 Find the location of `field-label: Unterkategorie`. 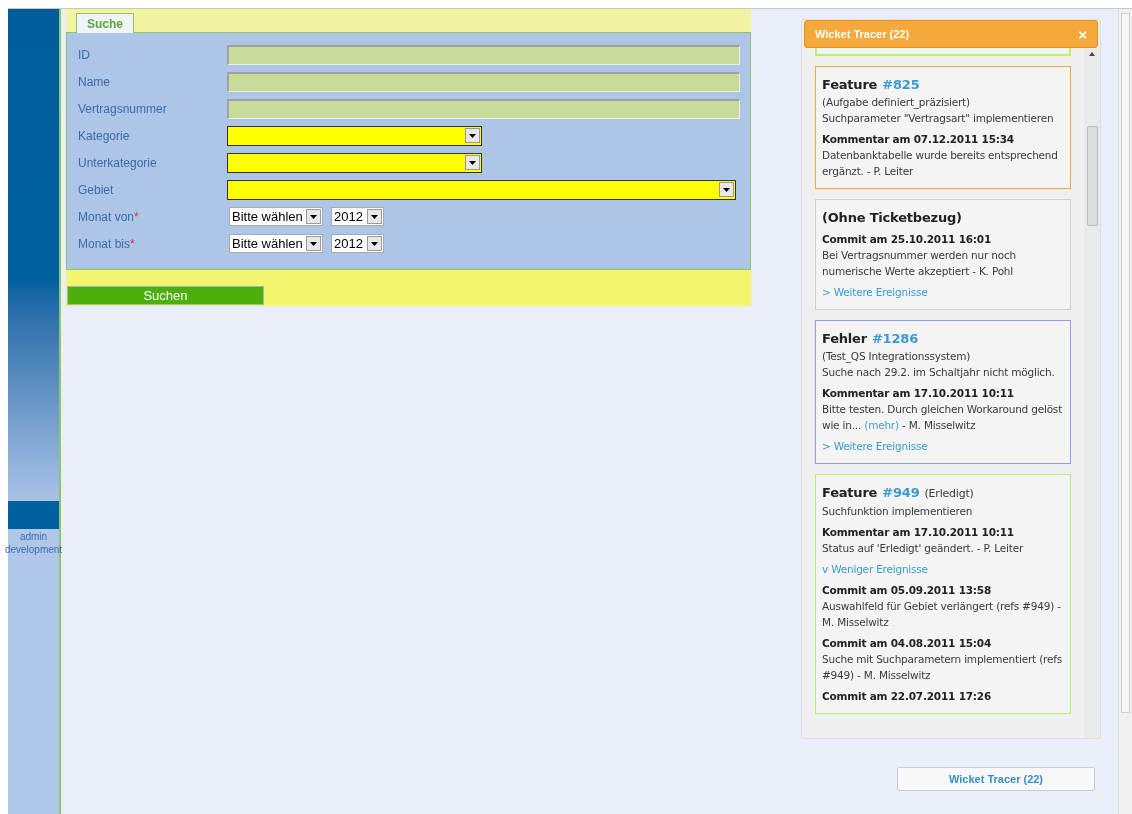

field-label: Unterkategorie is located at coordinates (118, 163).